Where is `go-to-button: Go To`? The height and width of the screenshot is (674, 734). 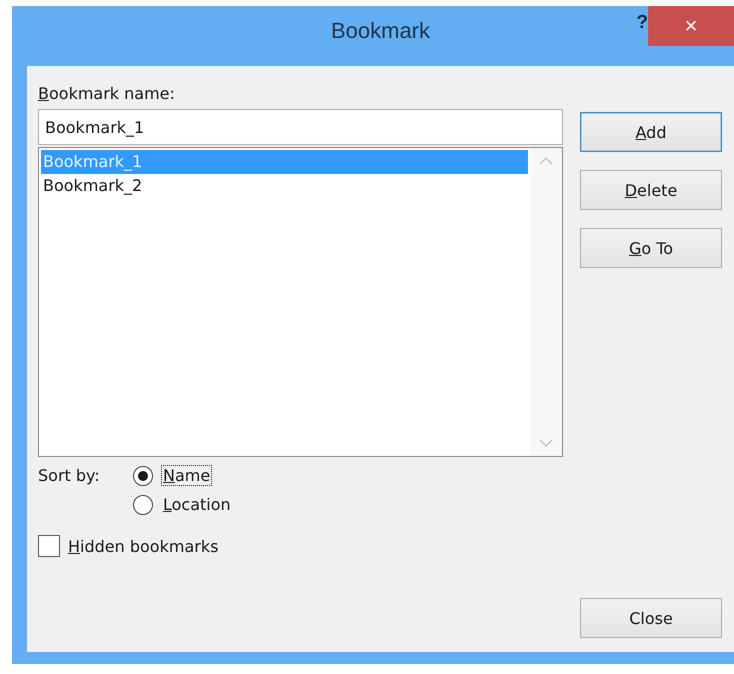 go-to-button: Go To is located at coordinates (651, 248).